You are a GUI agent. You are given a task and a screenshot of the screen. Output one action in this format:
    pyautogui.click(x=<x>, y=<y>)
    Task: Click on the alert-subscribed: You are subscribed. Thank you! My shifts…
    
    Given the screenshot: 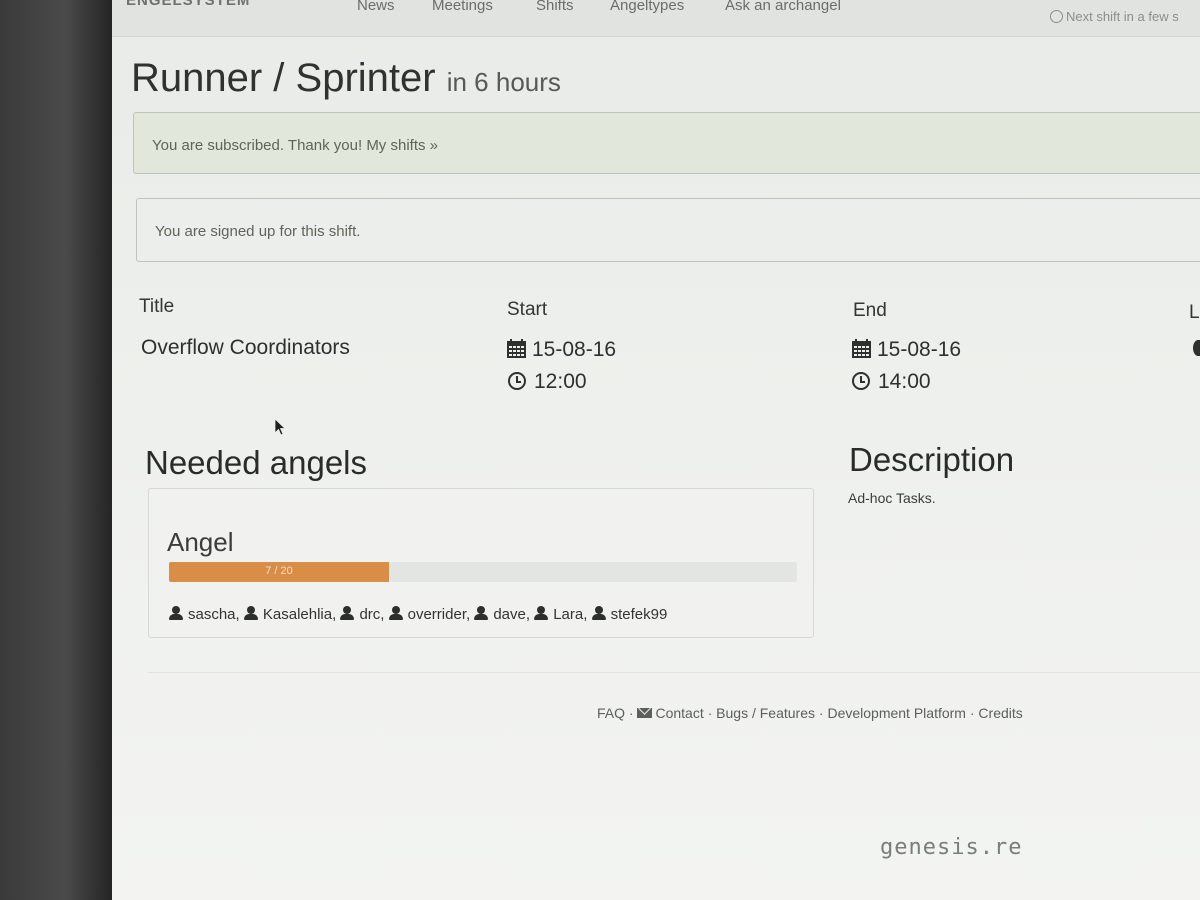 What is the action you would take?
    pyautogui.click(x=666, y=143)
    